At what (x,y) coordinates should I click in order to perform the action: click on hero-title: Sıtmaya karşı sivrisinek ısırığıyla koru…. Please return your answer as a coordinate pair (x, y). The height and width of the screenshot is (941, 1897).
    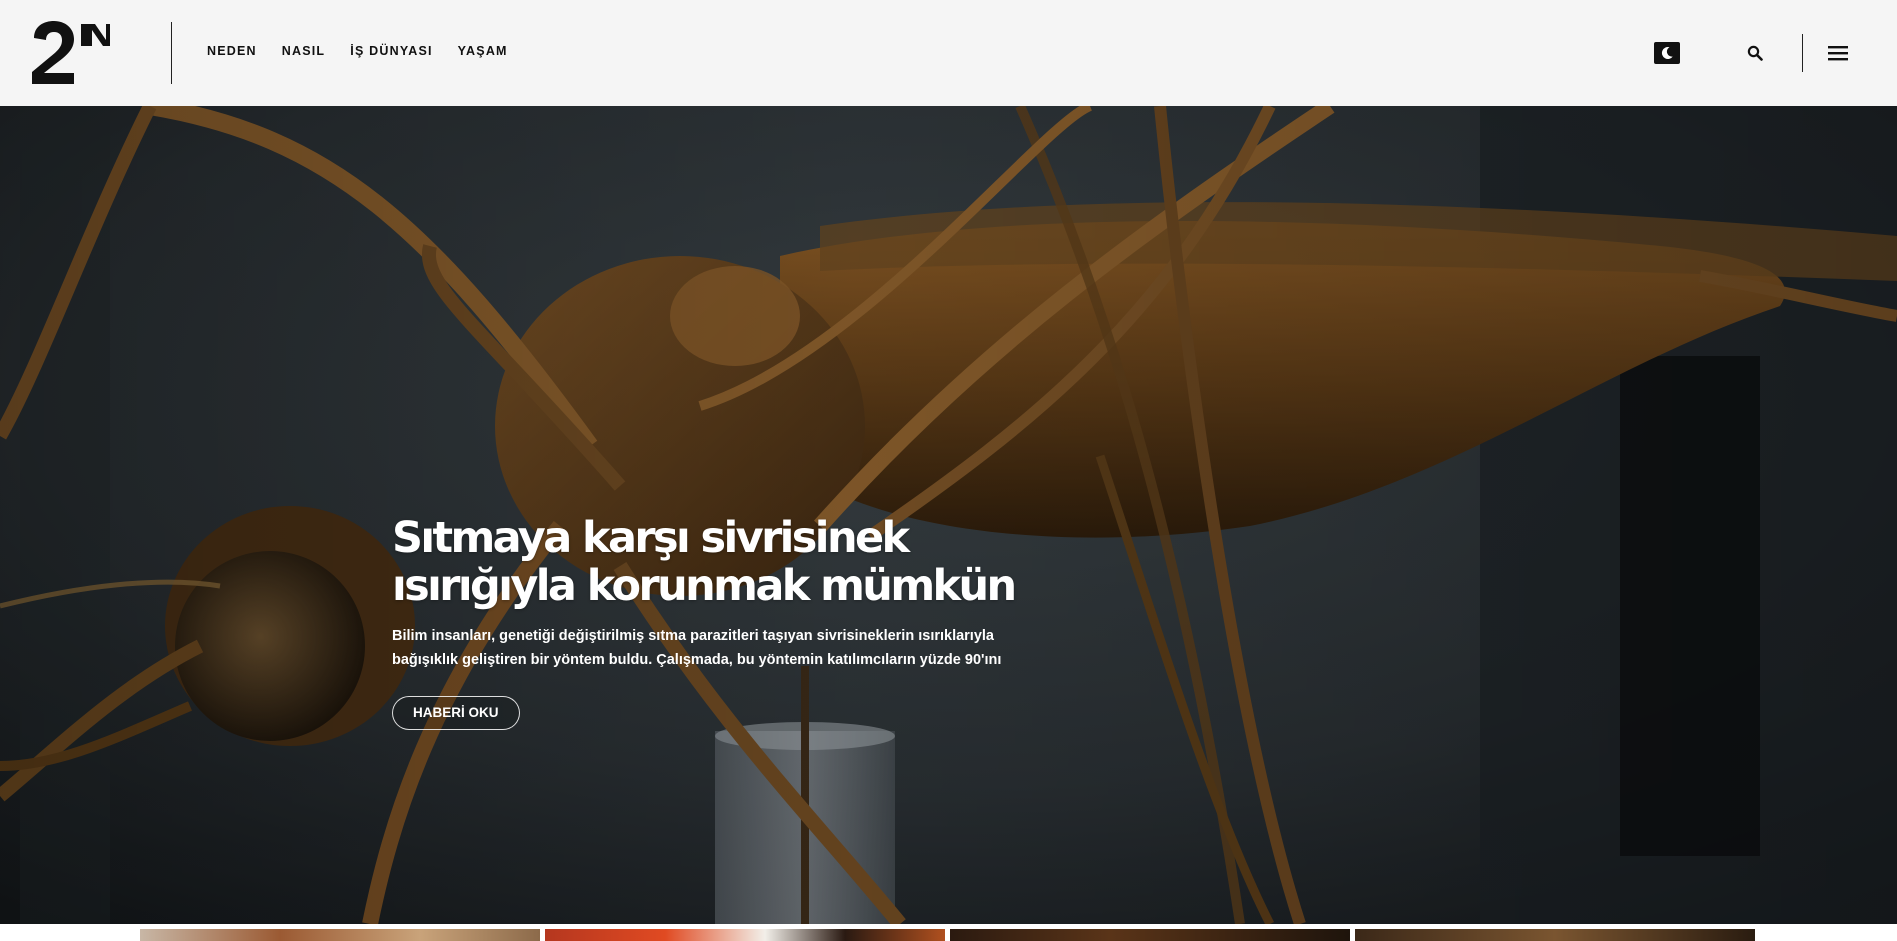
    Looking at the image, I should click on (722, 562).